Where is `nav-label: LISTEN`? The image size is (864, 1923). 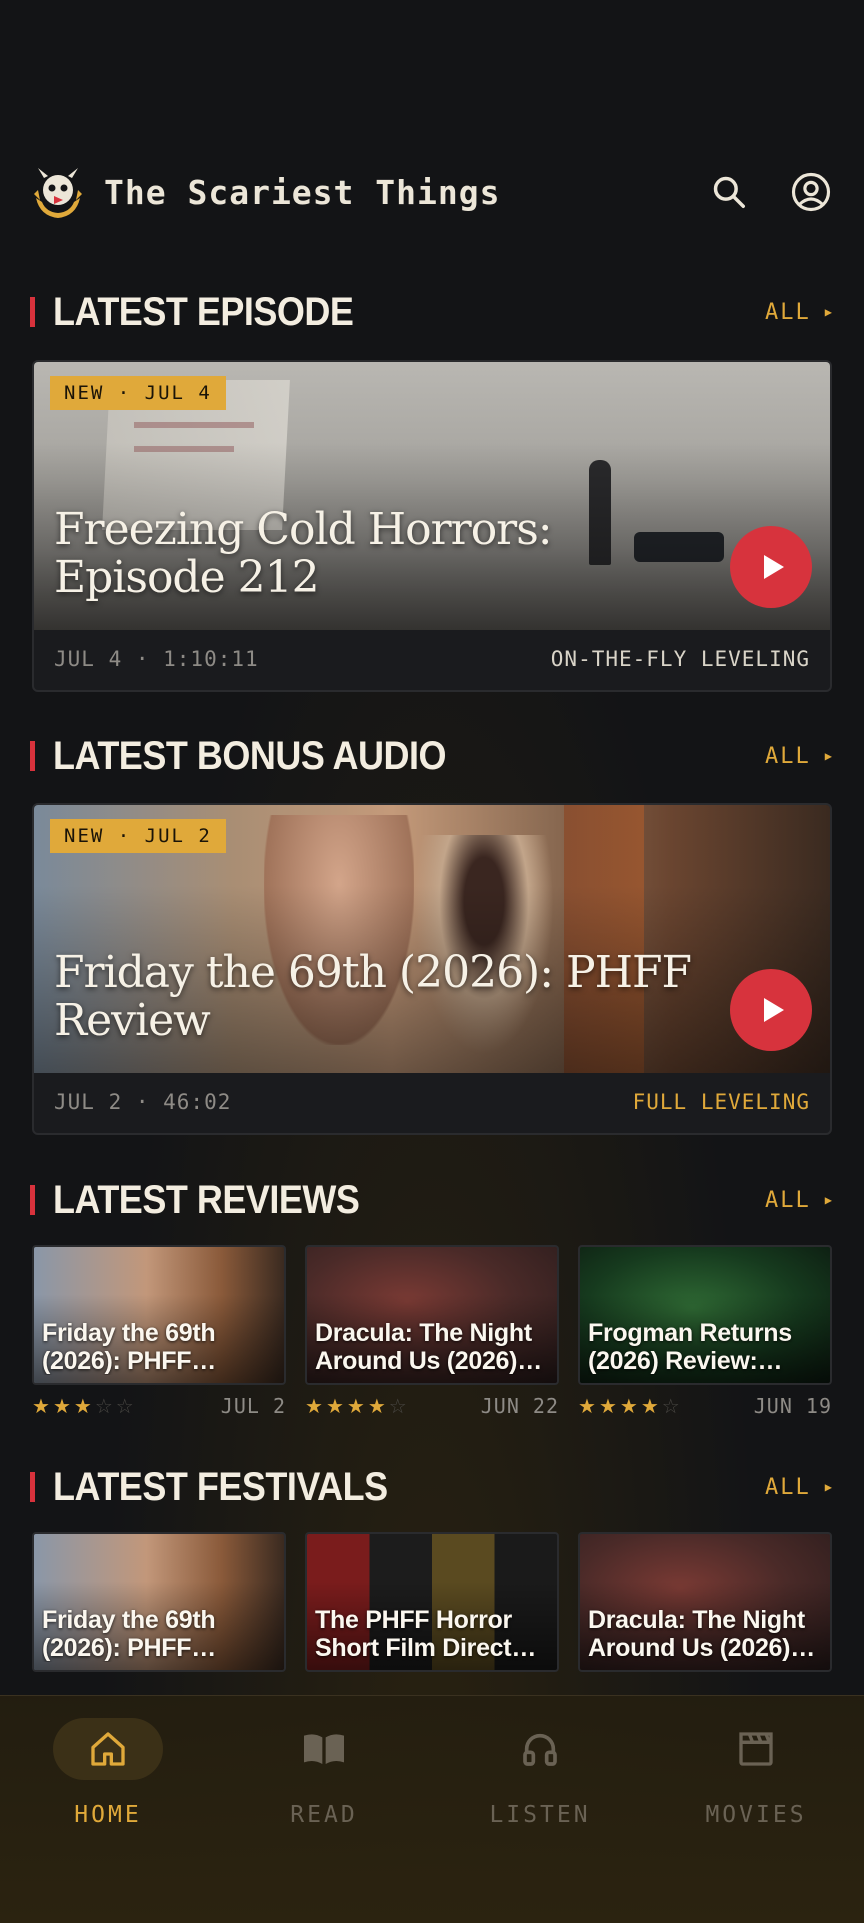 nav-label: LISTEN is located at coordinates (540, 1815).